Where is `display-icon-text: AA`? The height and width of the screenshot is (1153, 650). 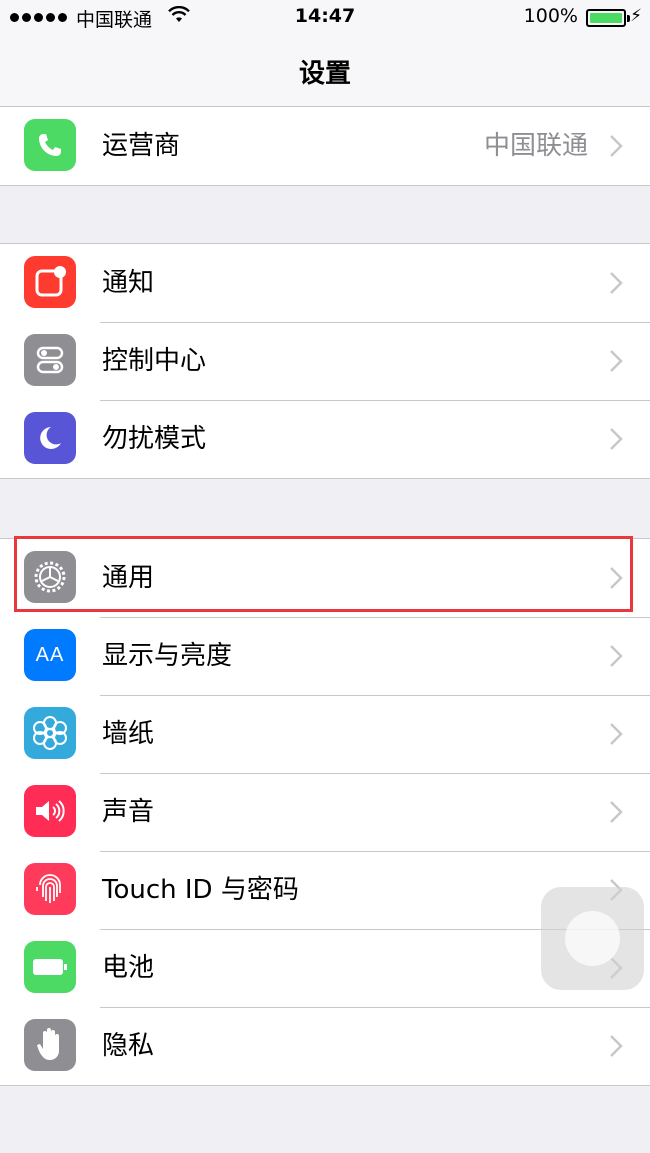 display-icon-text: AA is located at coordinates (50, 654).